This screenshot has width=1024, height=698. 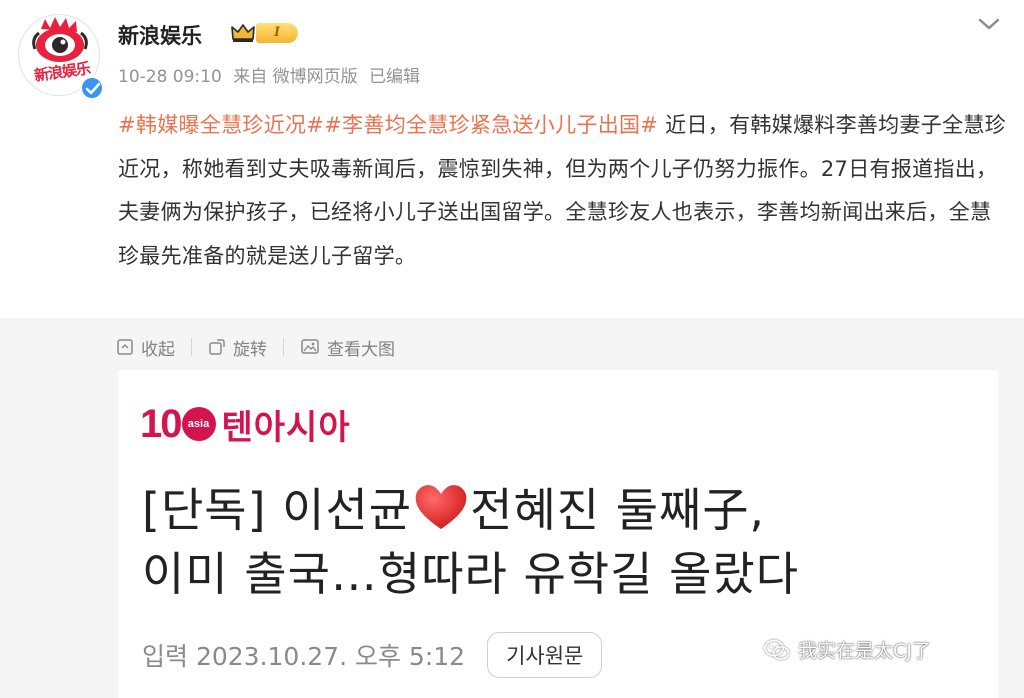 What do you see at coordinates (198, 424) in the screenshot?
I see `logo-circle: asia` at bounding box center [198, 424].